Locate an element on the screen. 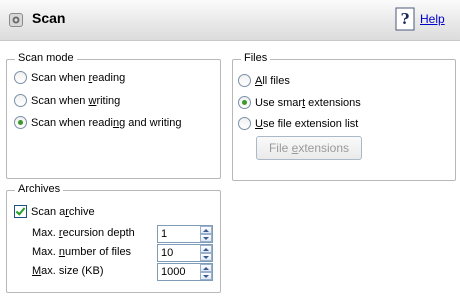 This screenshot has width=460, height=296. max-size-spinner: 1000 is located at coordinates (185, 272).